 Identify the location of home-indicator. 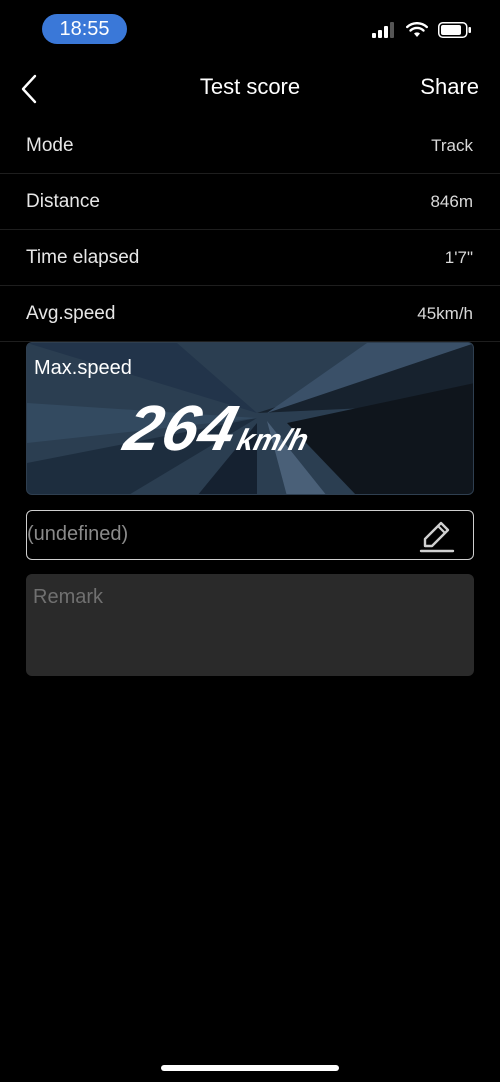
(250, 1068).